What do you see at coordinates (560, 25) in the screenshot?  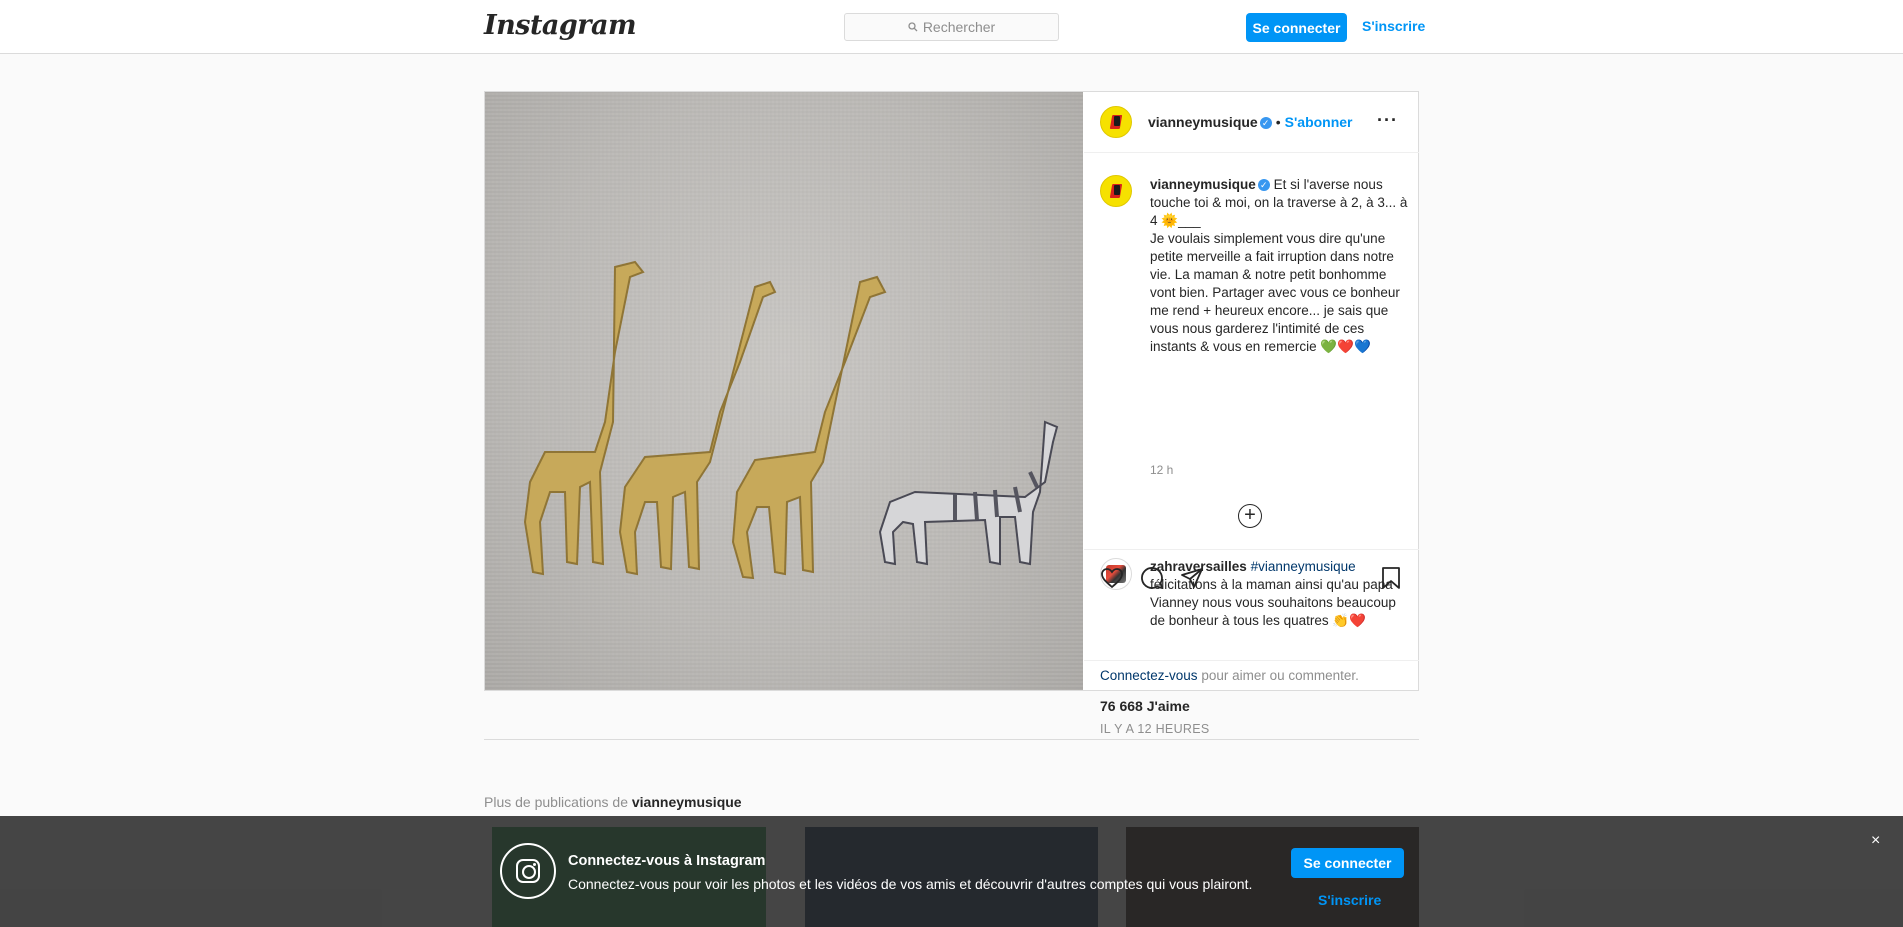 I see `instagram-logo: Instagram` at bounding box center [560, 25].